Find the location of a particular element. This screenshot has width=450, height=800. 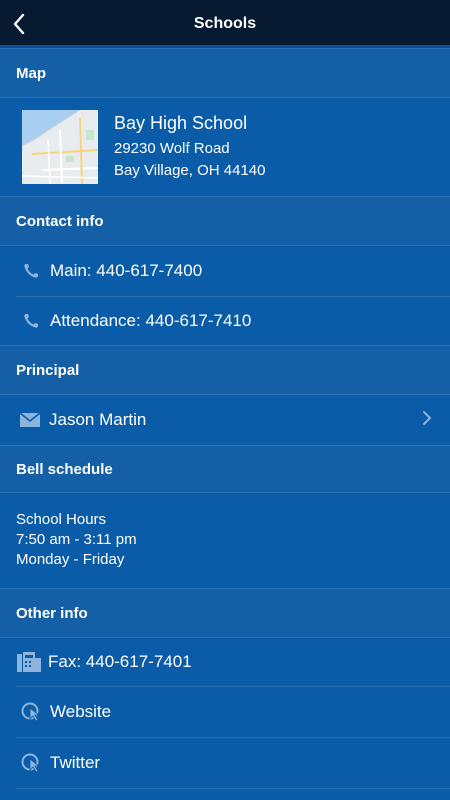

page-title: Schools is located at coordinates (225, 23).